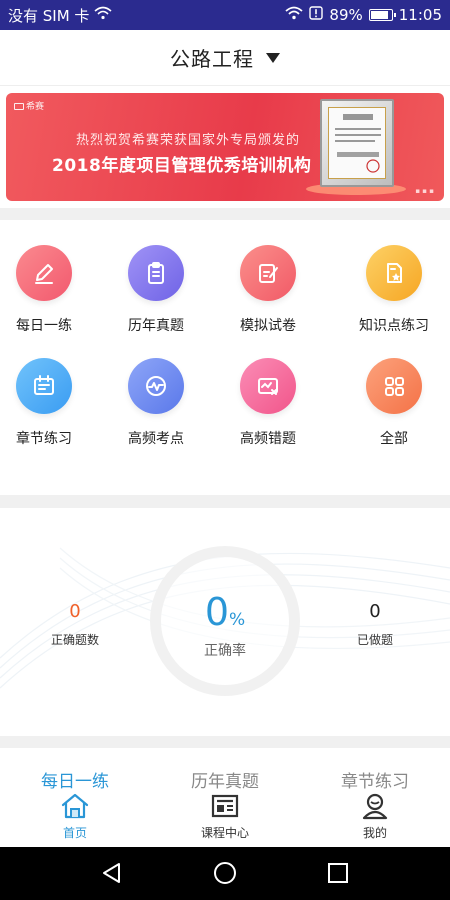  What do you see at coordinates (112, 875) in the screenshot?
I see `back-icon` at bounding box center [112, 875].